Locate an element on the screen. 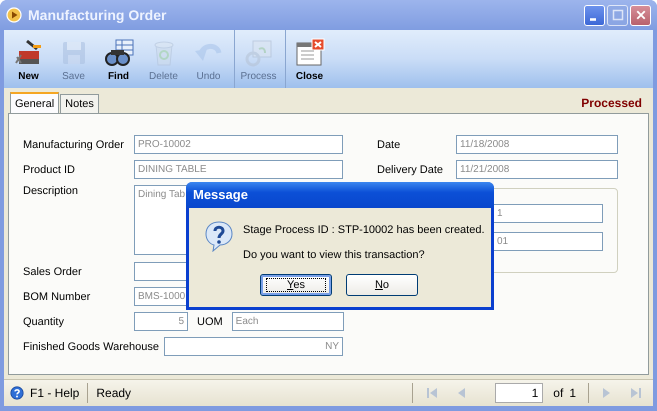 Image resolution: width=657 pixels, height=411 pixels. help-hint: F1 - Help is located at coordinates (55, 393).